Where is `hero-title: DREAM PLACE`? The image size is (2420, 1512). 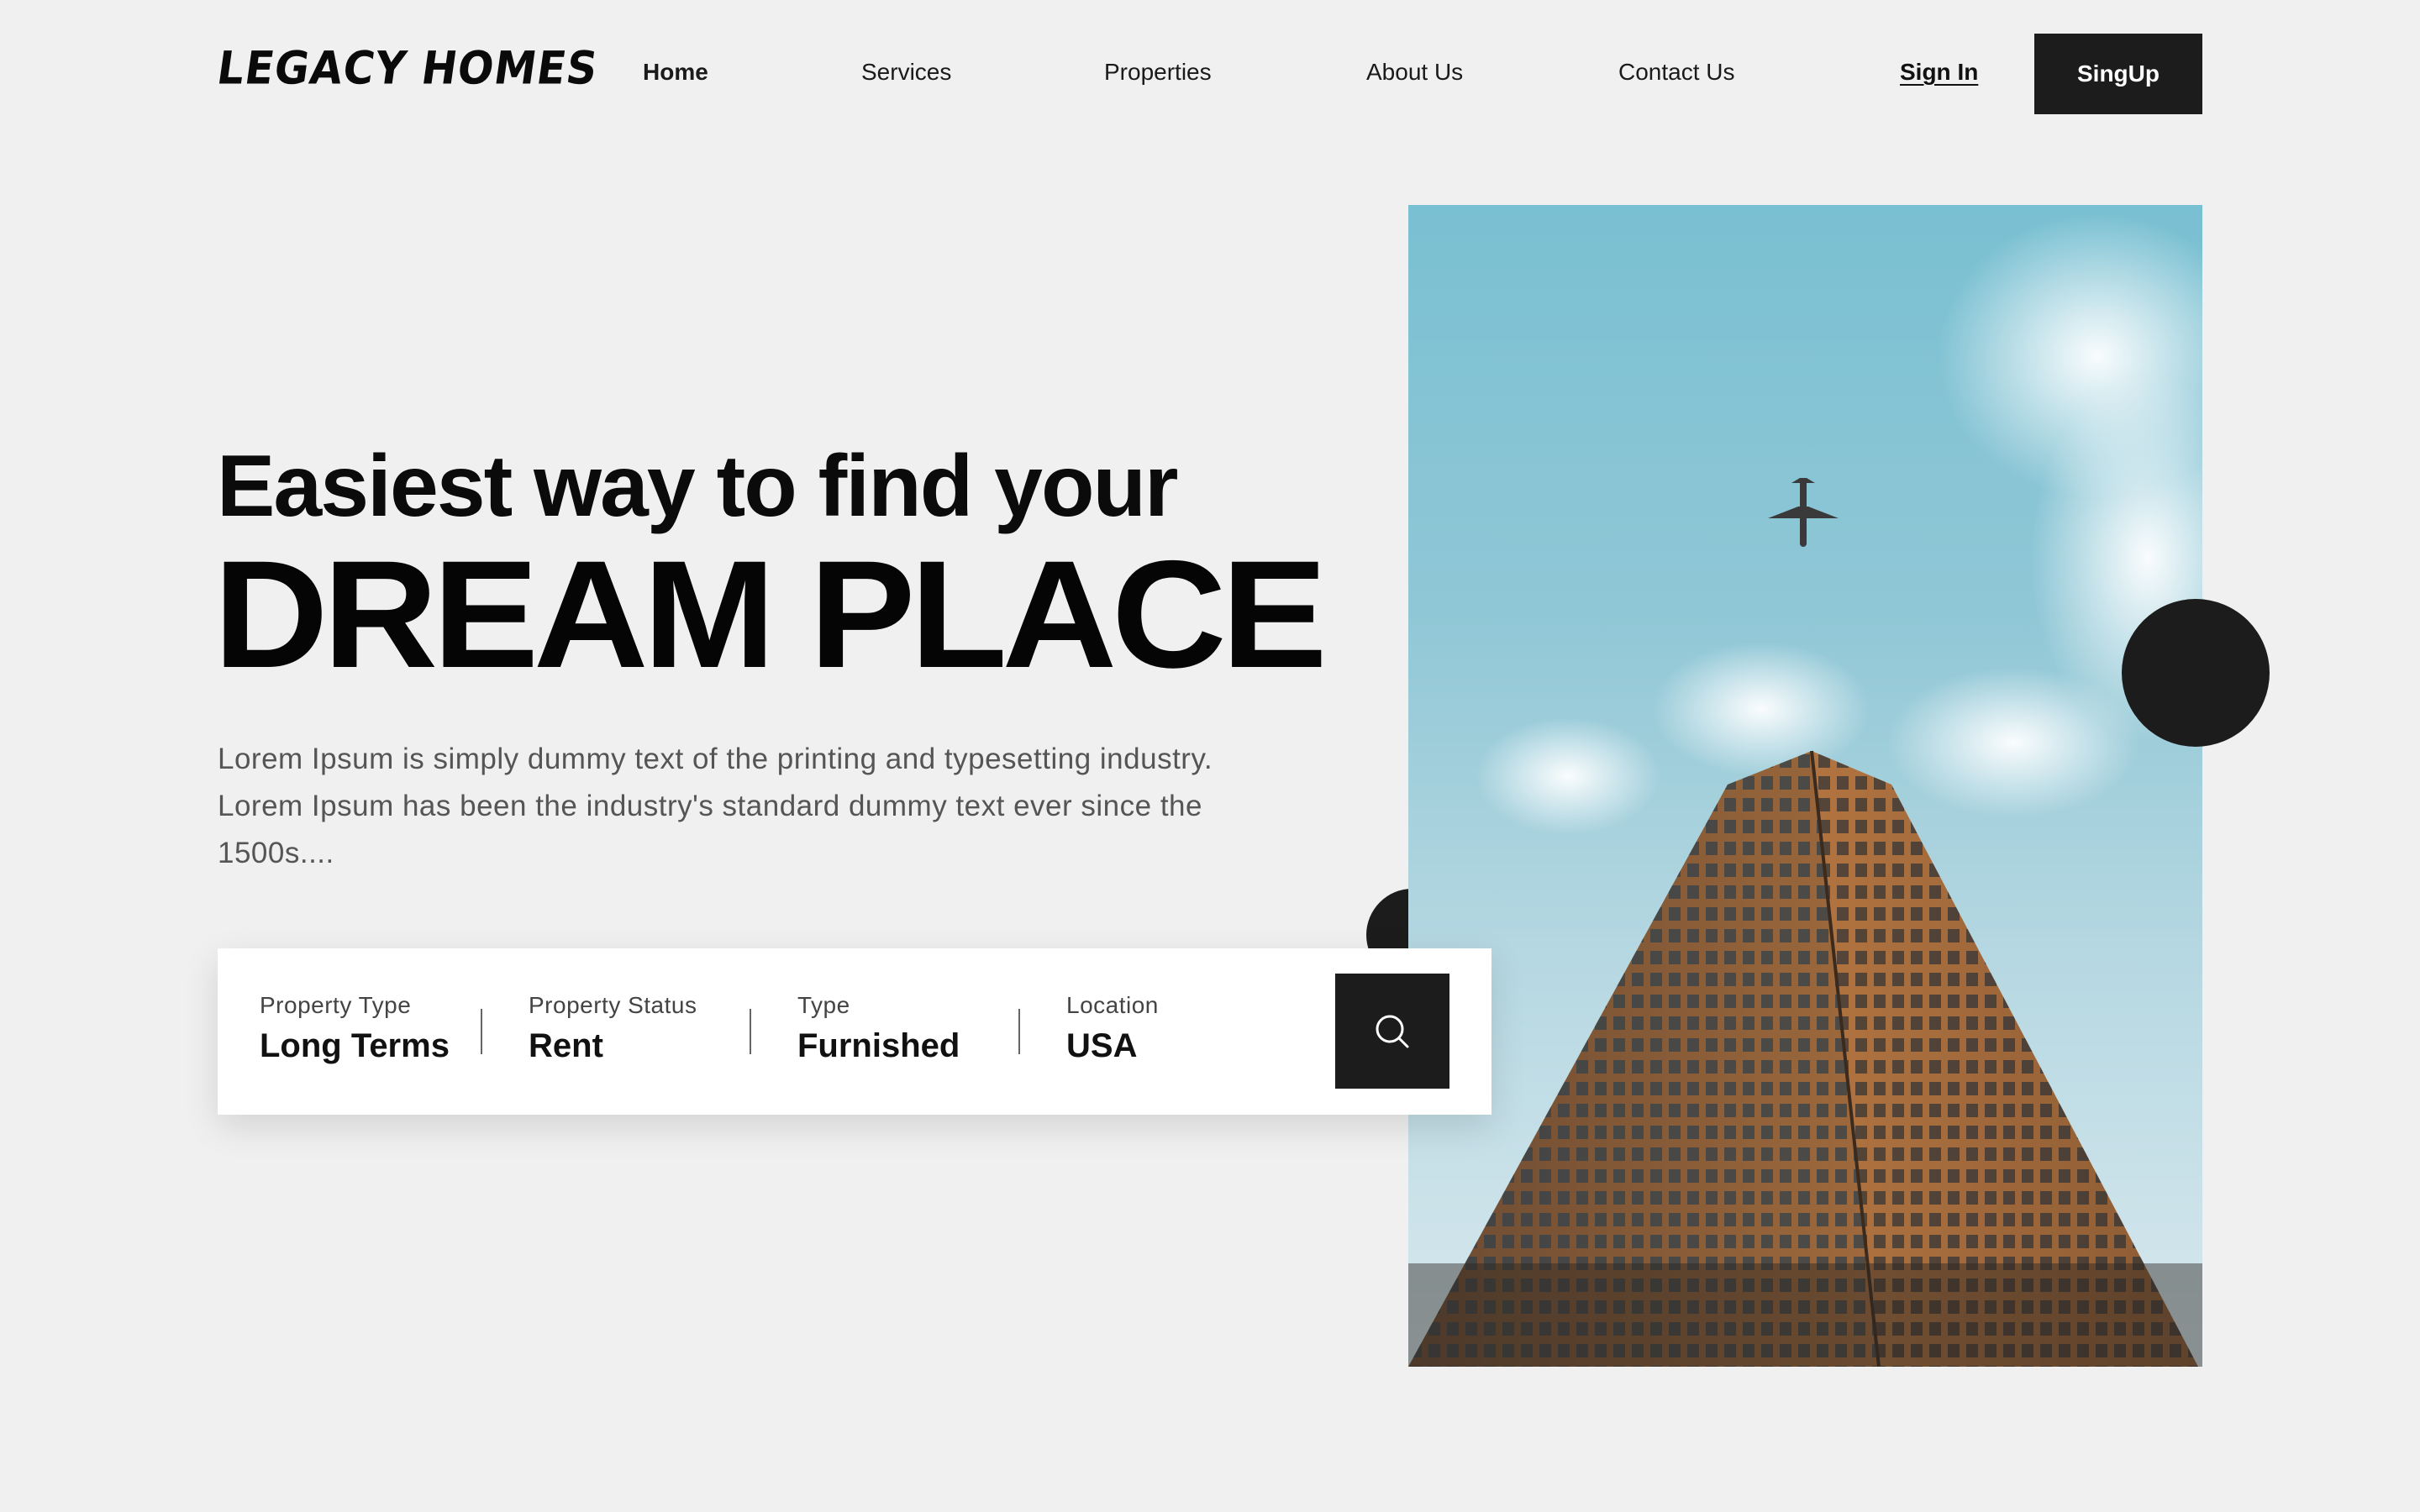 hero-title: DREAM PLACE is located at coordinates (770, 614).